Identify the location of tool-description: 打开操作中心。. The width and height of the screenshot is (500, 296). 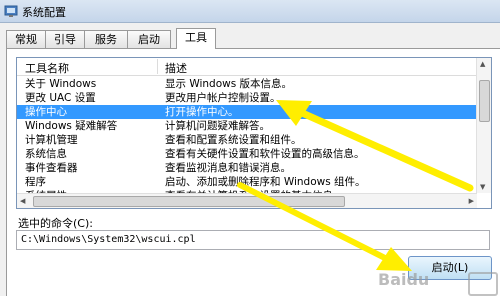
(202, 112).